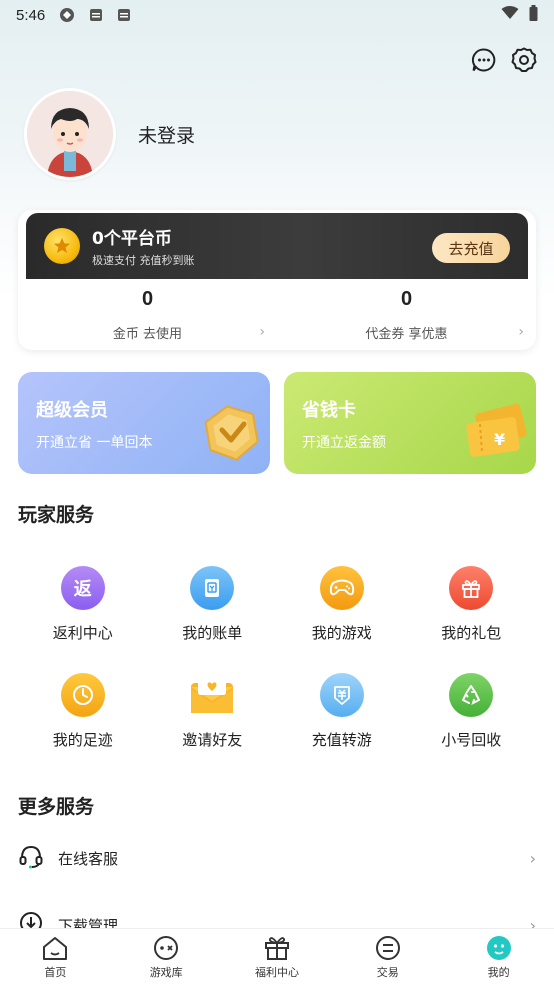 The height and width of the screenshot is (986, 554). Describe the element at coordinates (277, 15) in the screenshot. I see `status-bar: 5:46` at that location.